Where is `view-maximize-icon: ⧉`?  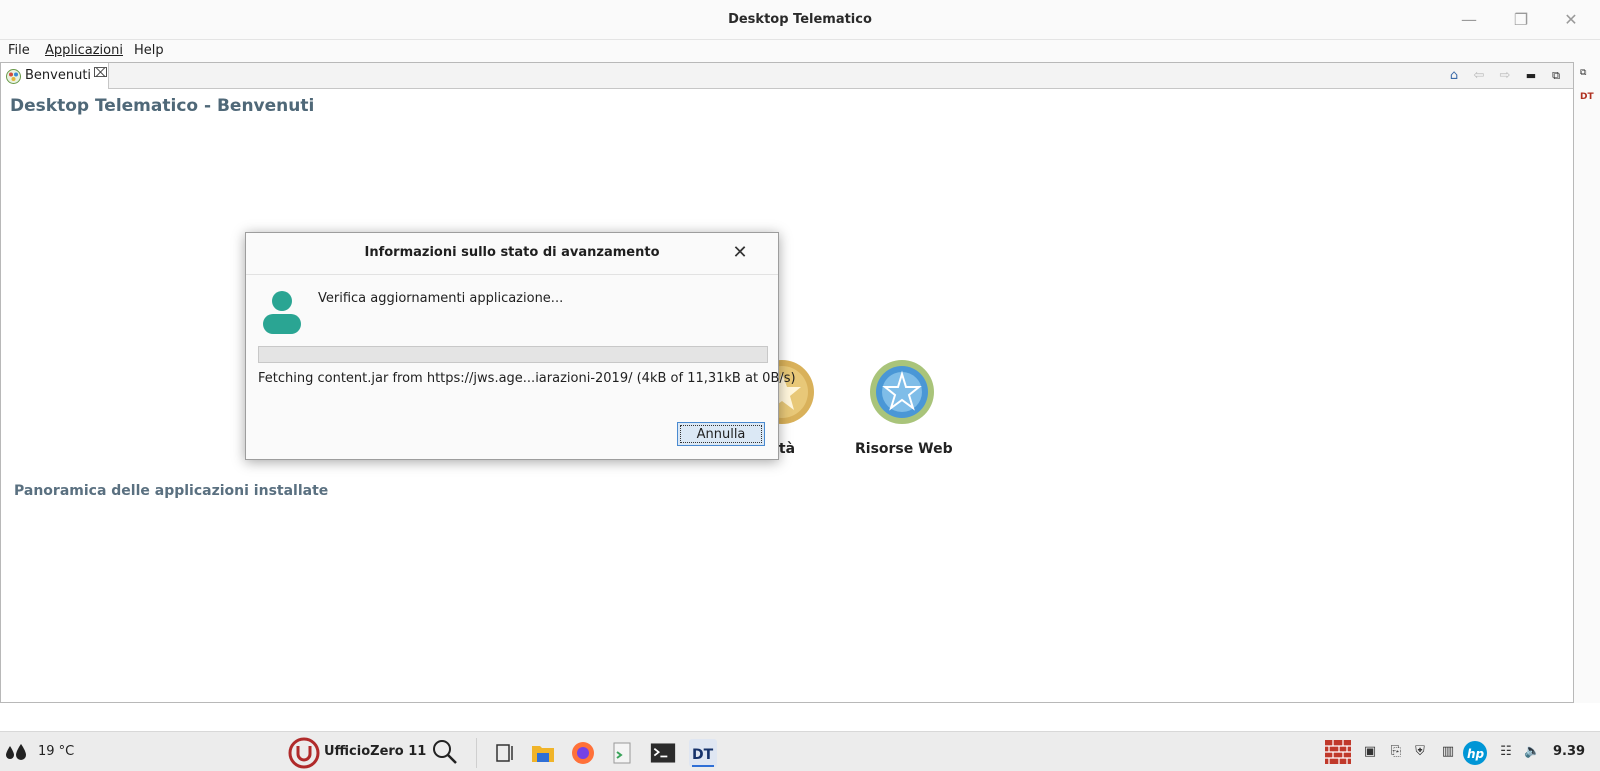 view-maximize-icon: ⧉ is located at coordinates (1556, 76).